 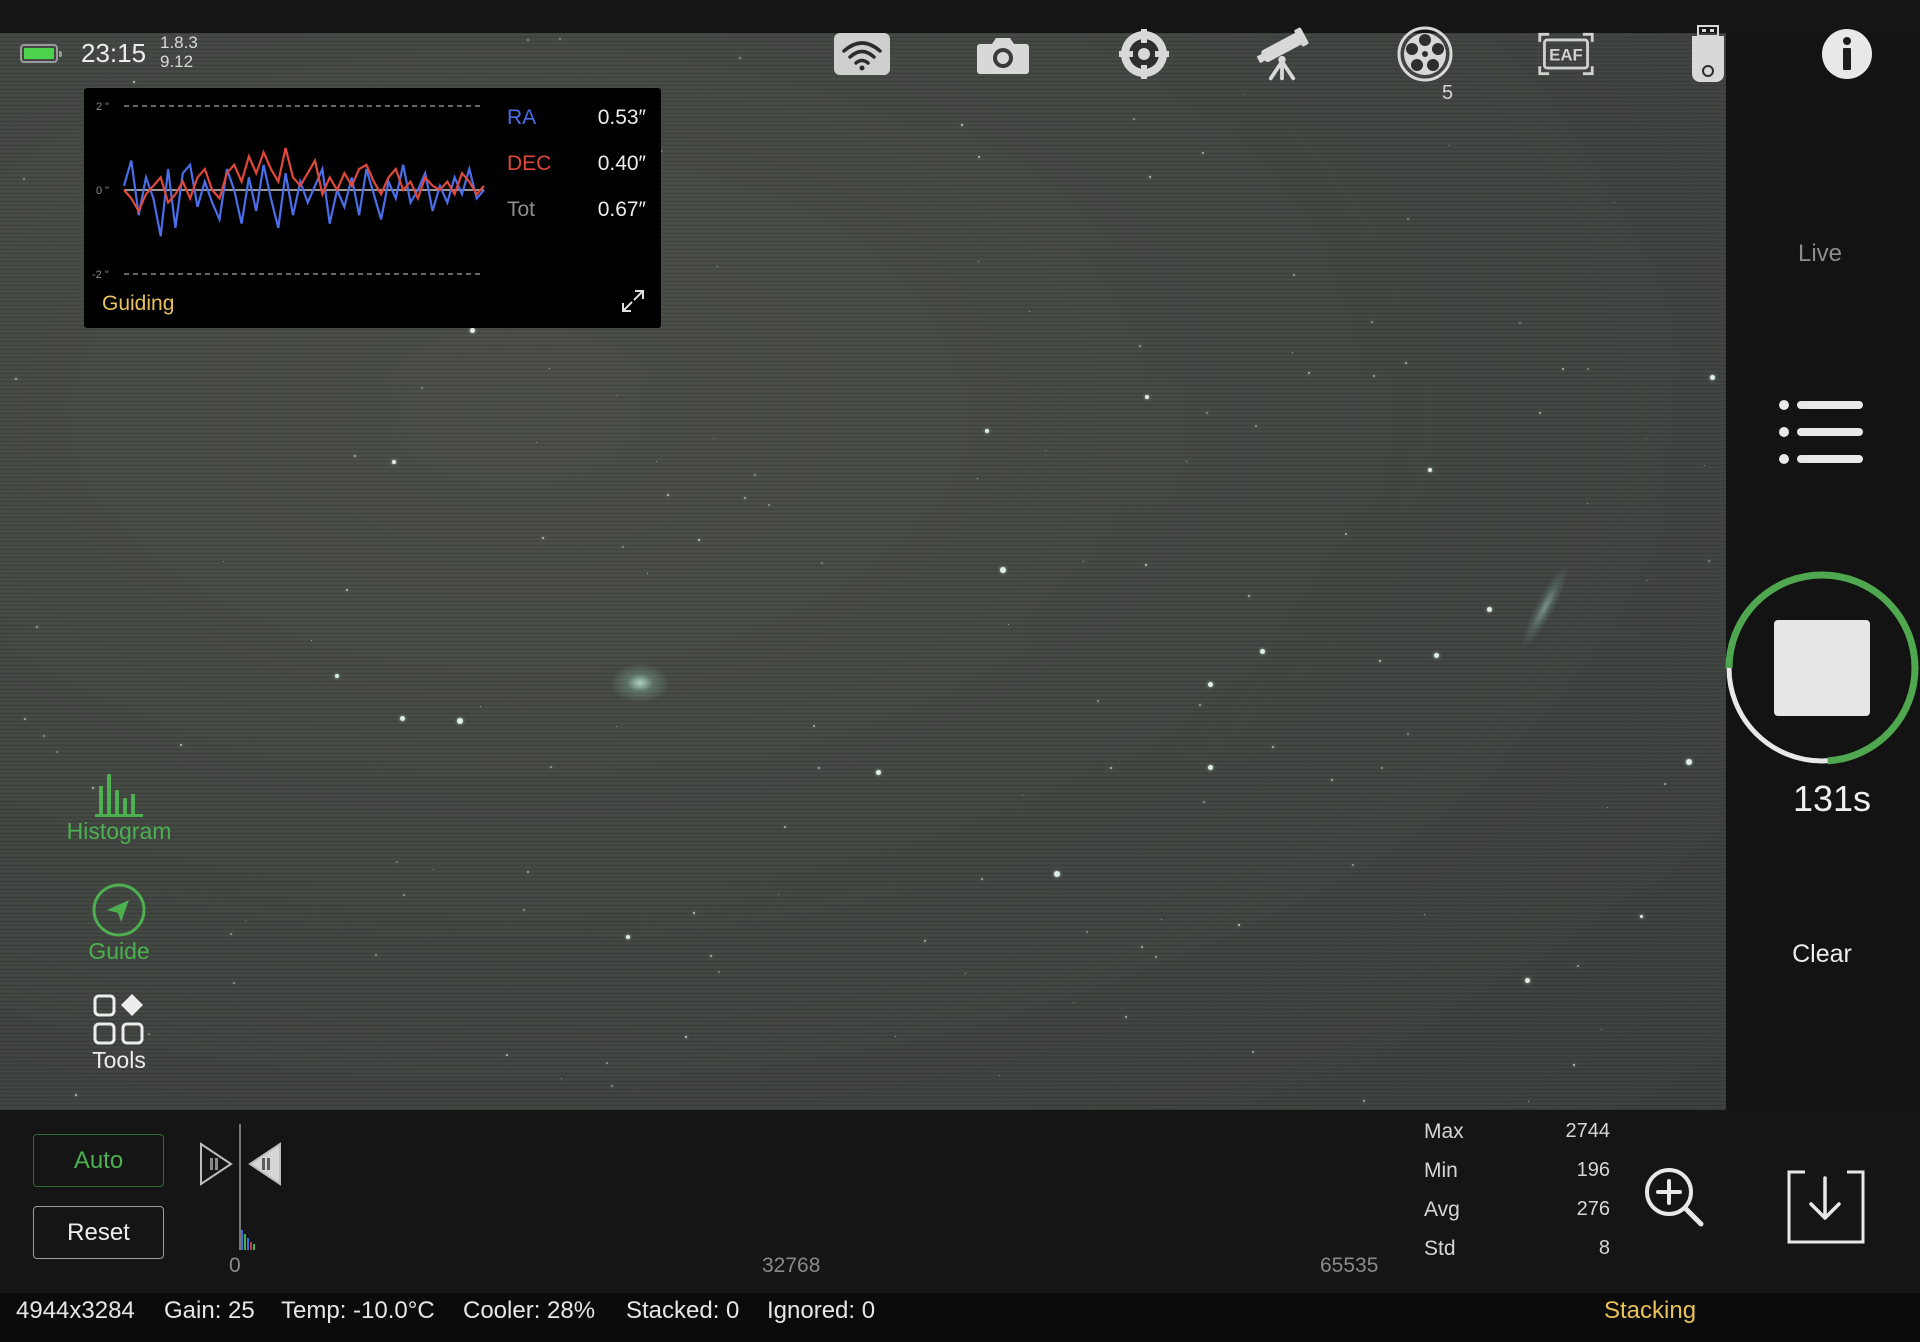 What do you see at coordinates (119, 808) in the screenshot?
I see `histogram-tool: Histogram` at bounding box center [119, 808].